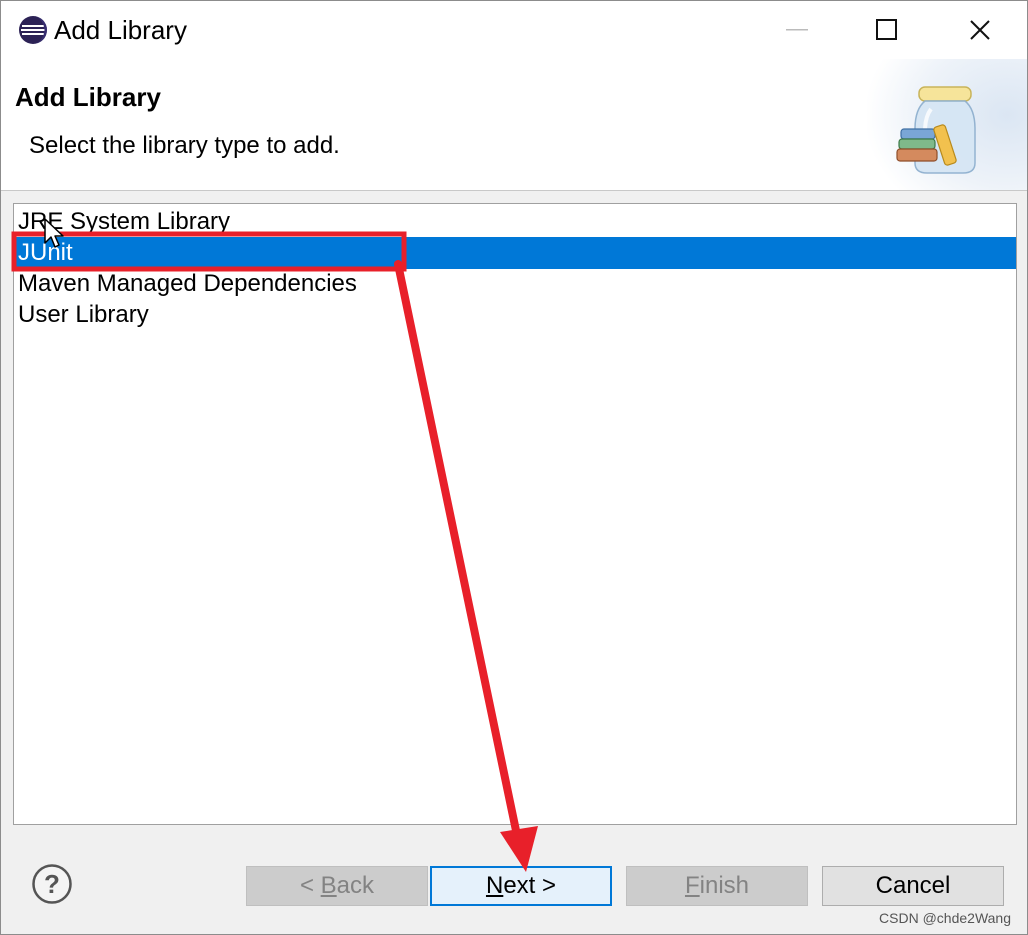  What do you see at coordinates (515, 284) in the screenshot?
I see `list-item-maven-managed-dependencies: Maven Managed Dependencies` at bounding box center [515, 284].